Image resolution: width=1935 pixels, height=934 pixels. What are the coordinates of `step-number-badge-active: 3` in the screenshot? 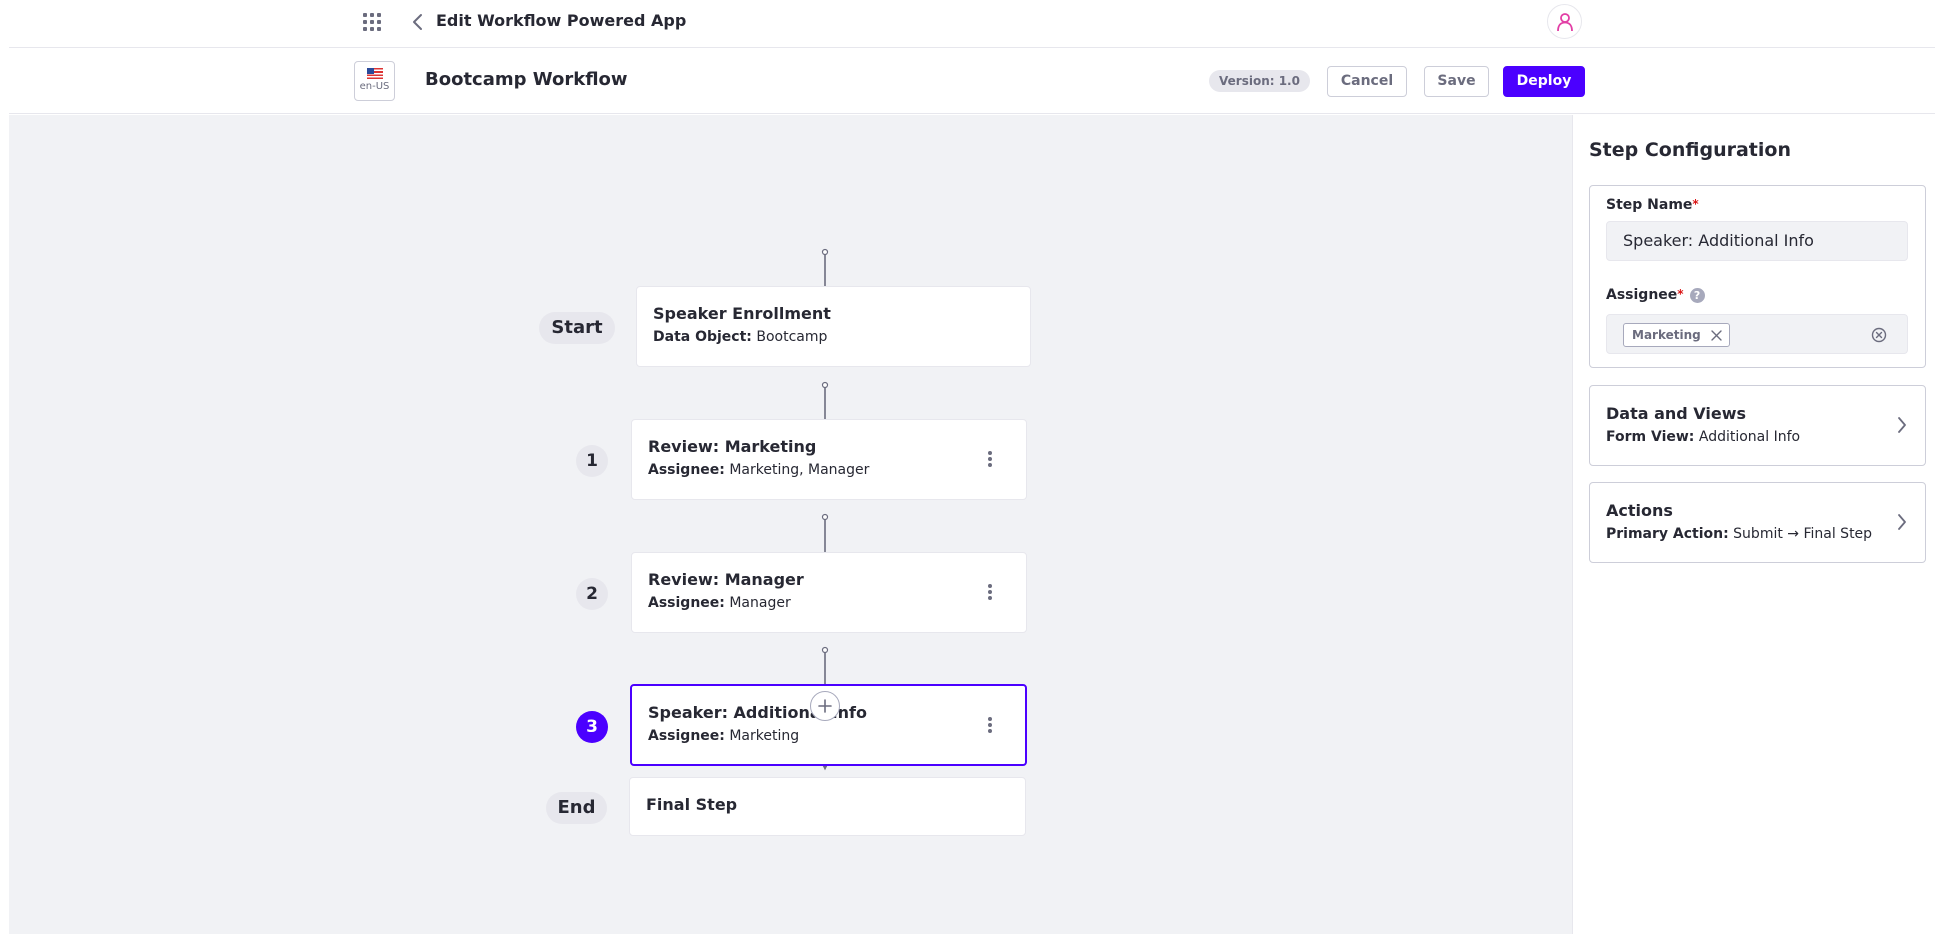 It's located at (592, 727).